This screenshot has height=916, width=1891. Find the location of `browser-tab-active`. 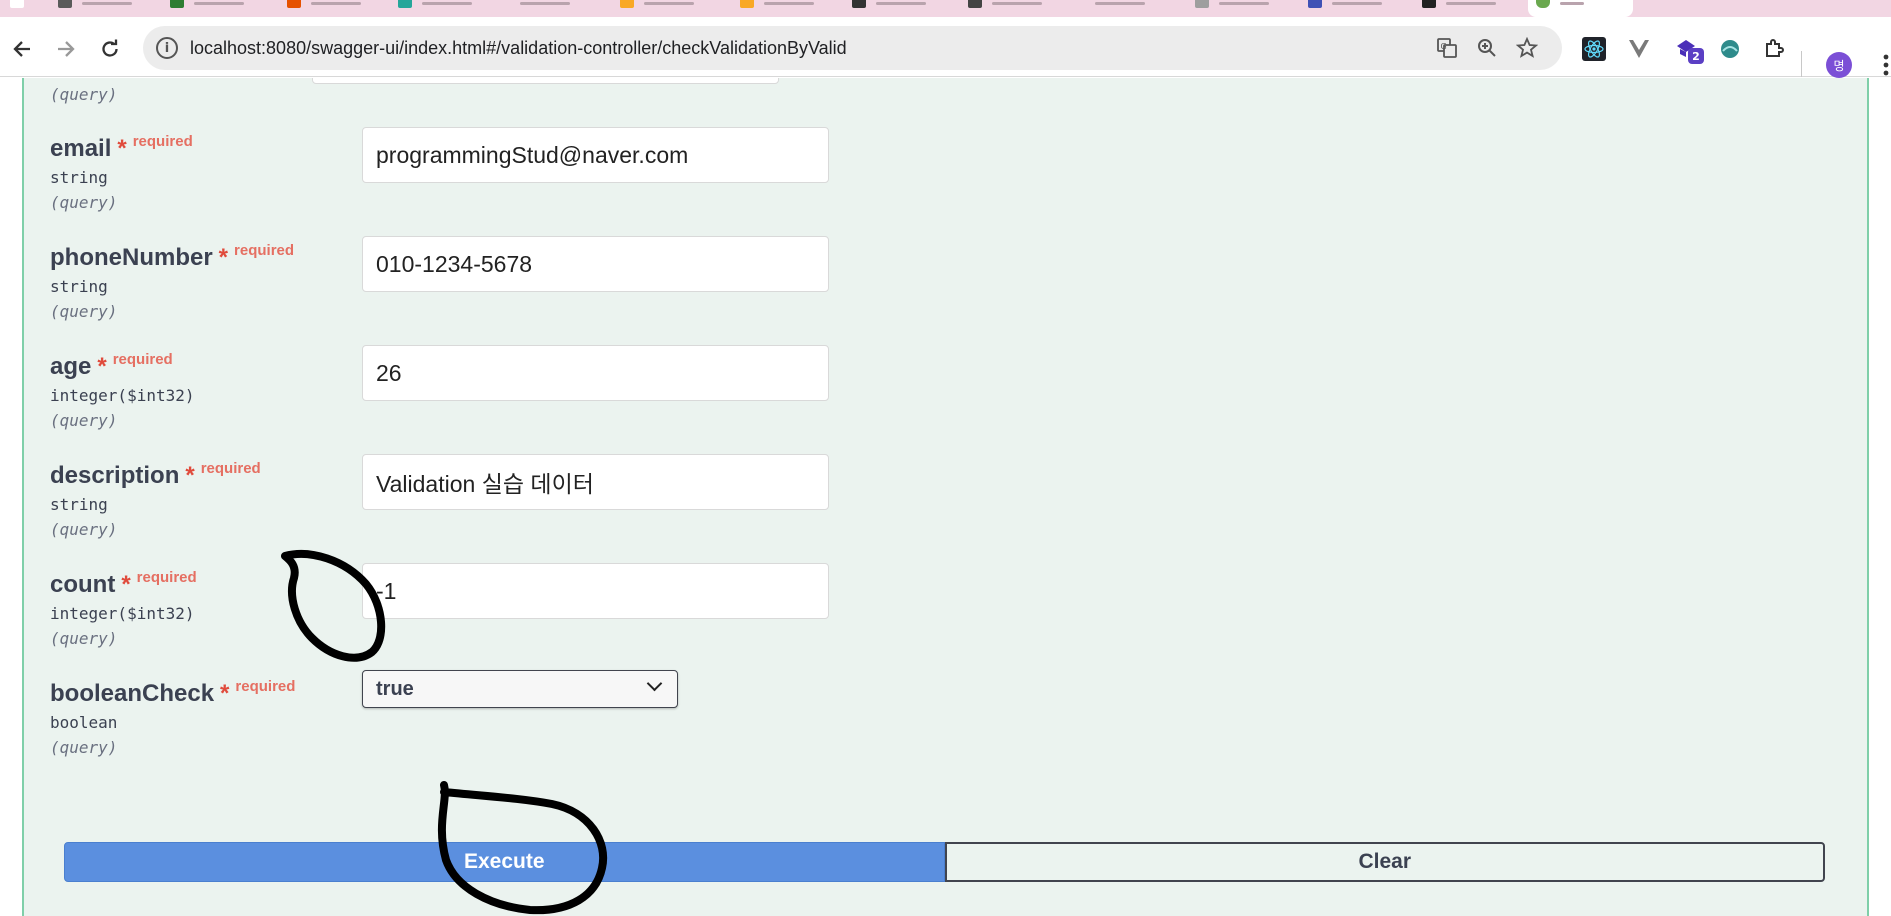

browser-tab-active is located at coordinates (1580, 8).